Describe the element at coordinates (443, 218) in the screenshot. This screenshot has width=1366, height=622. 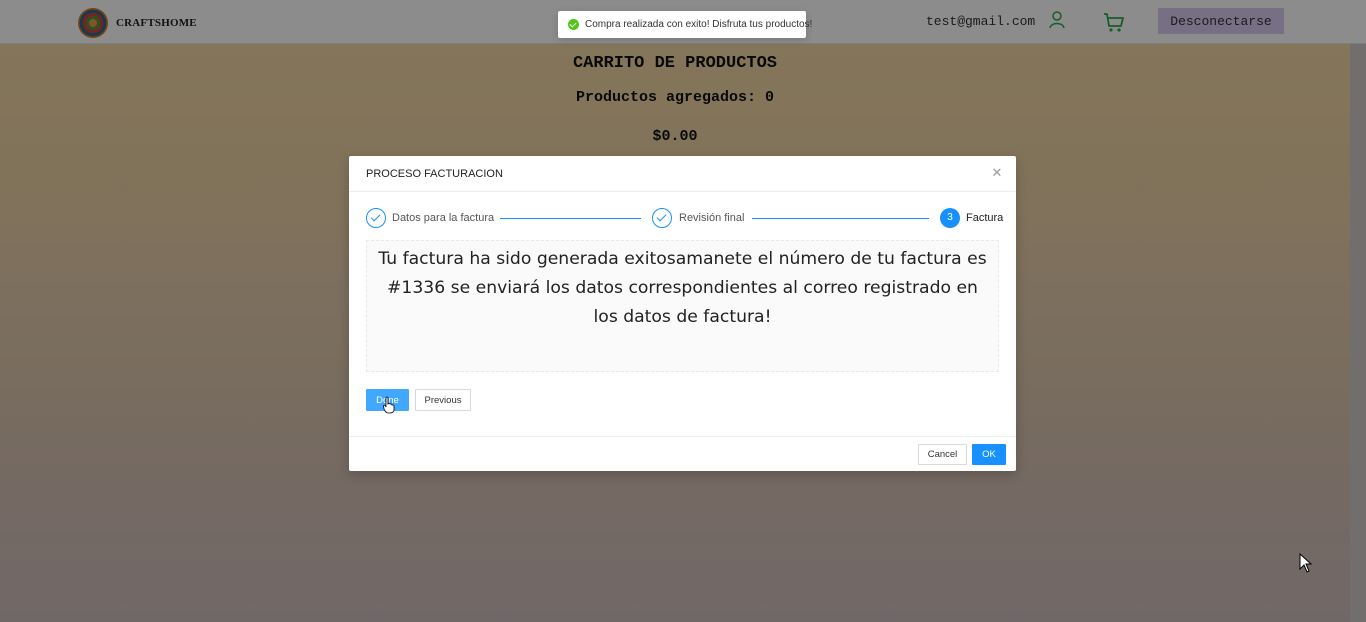
I see `step-1-label: Datos para la factura` at that location.